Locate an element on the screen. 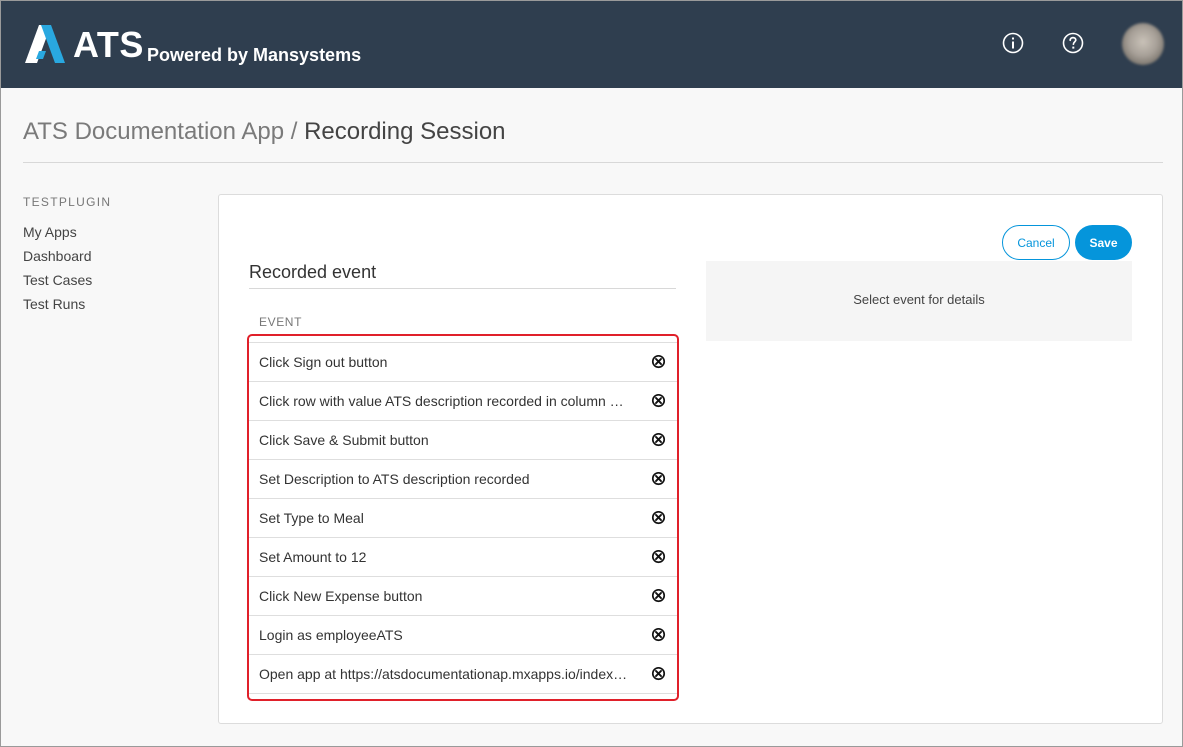  sidebar-item-test-runs: Test Runs is located at coordinates (57, 304).